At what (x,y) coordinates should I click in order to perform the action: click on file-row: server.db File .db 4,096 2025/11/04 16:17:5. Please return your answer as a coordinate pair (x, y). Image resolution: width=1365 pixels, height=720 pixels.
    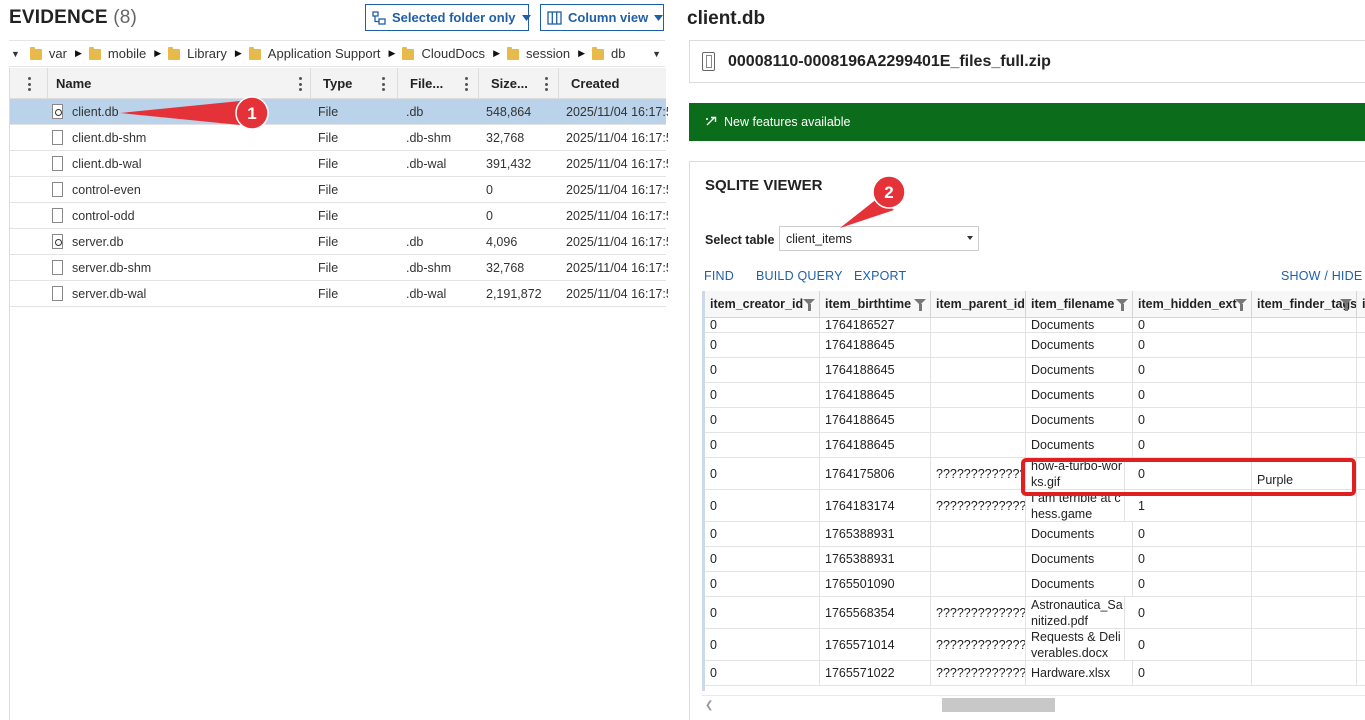
    Looking at the image, I should click on (339, 242).